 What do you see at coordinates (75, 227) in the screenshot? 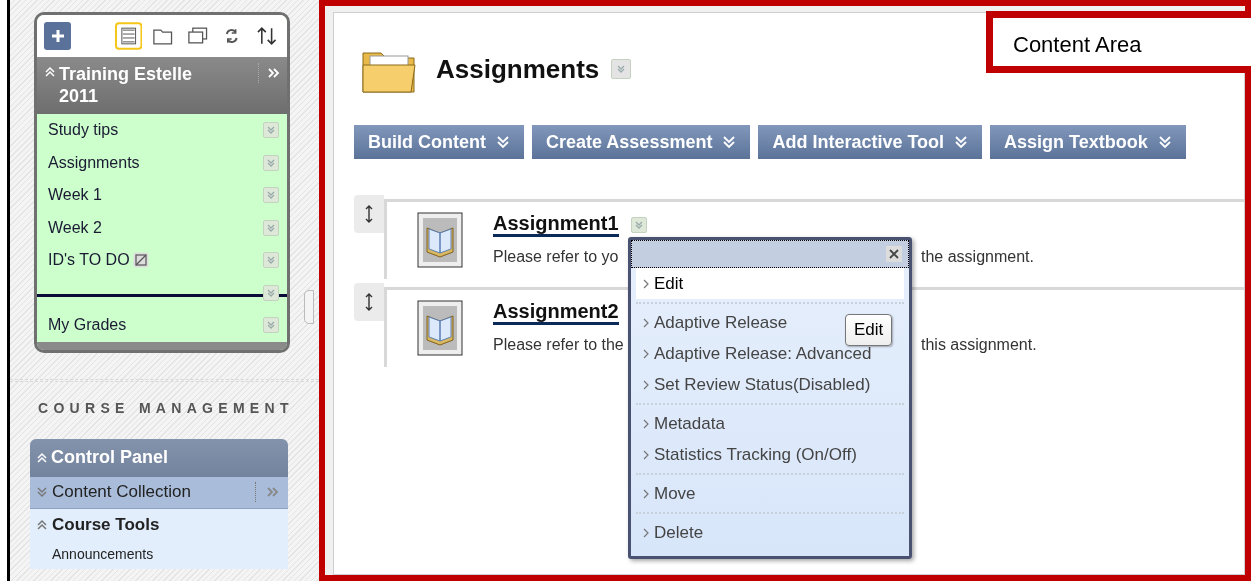
I see `menu-link: Week 2` at bounding box center [75, 227].